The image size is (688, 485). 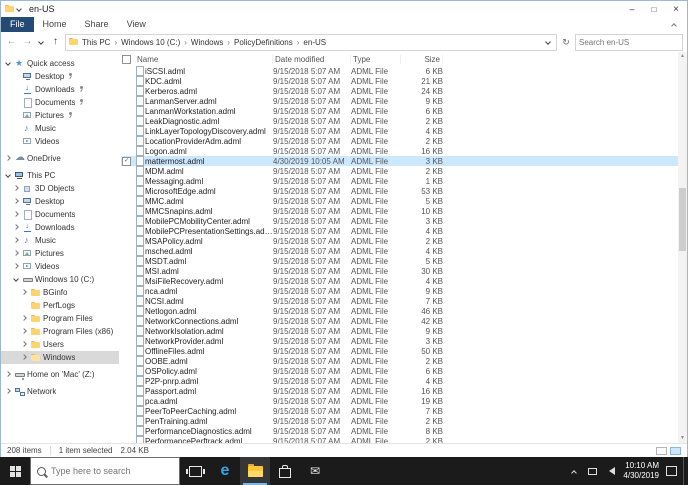 I want to click on taskbar-search, so click(x=105, y=471).